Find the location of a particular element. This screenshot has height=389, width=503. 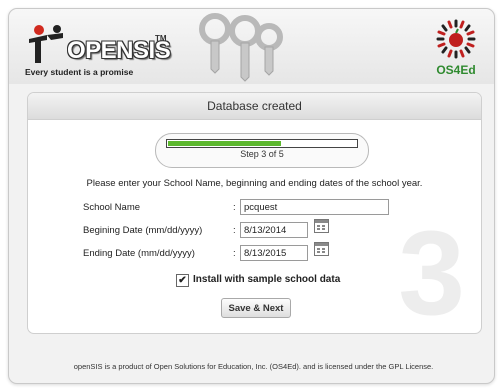

panel-title: Database created is located at coordinates (254, 106).